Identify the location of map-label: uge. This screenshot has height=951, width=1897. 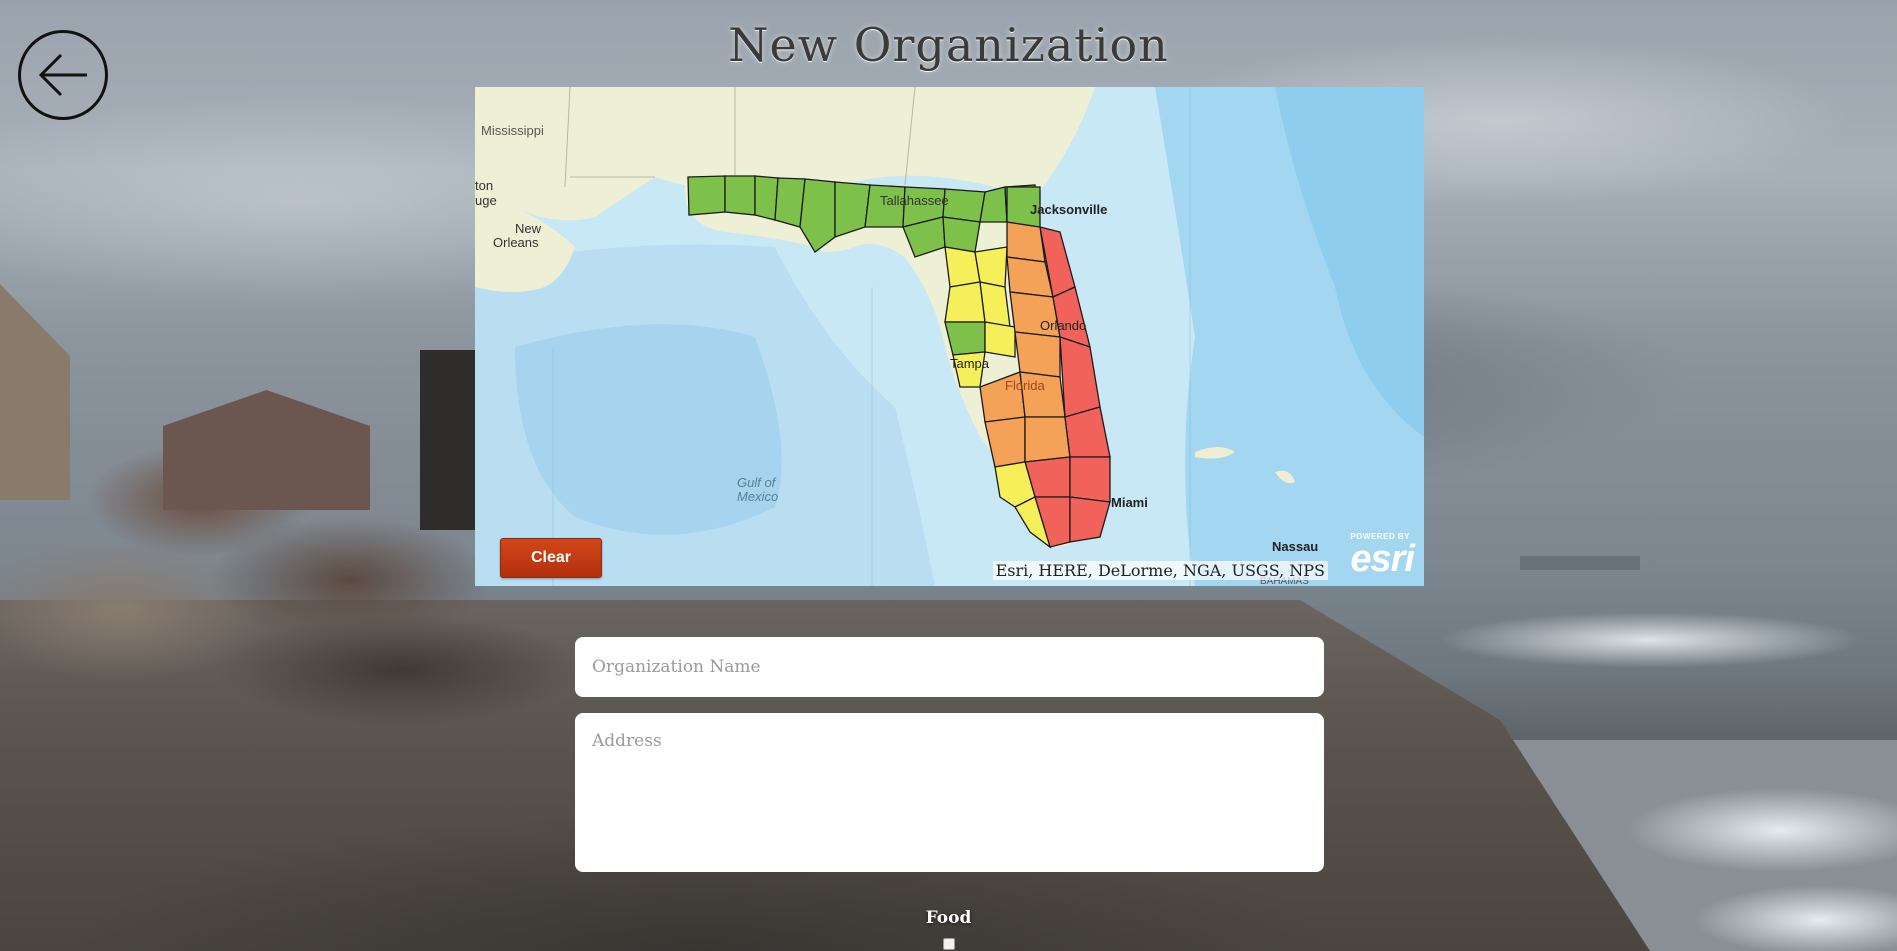
(486, 200).